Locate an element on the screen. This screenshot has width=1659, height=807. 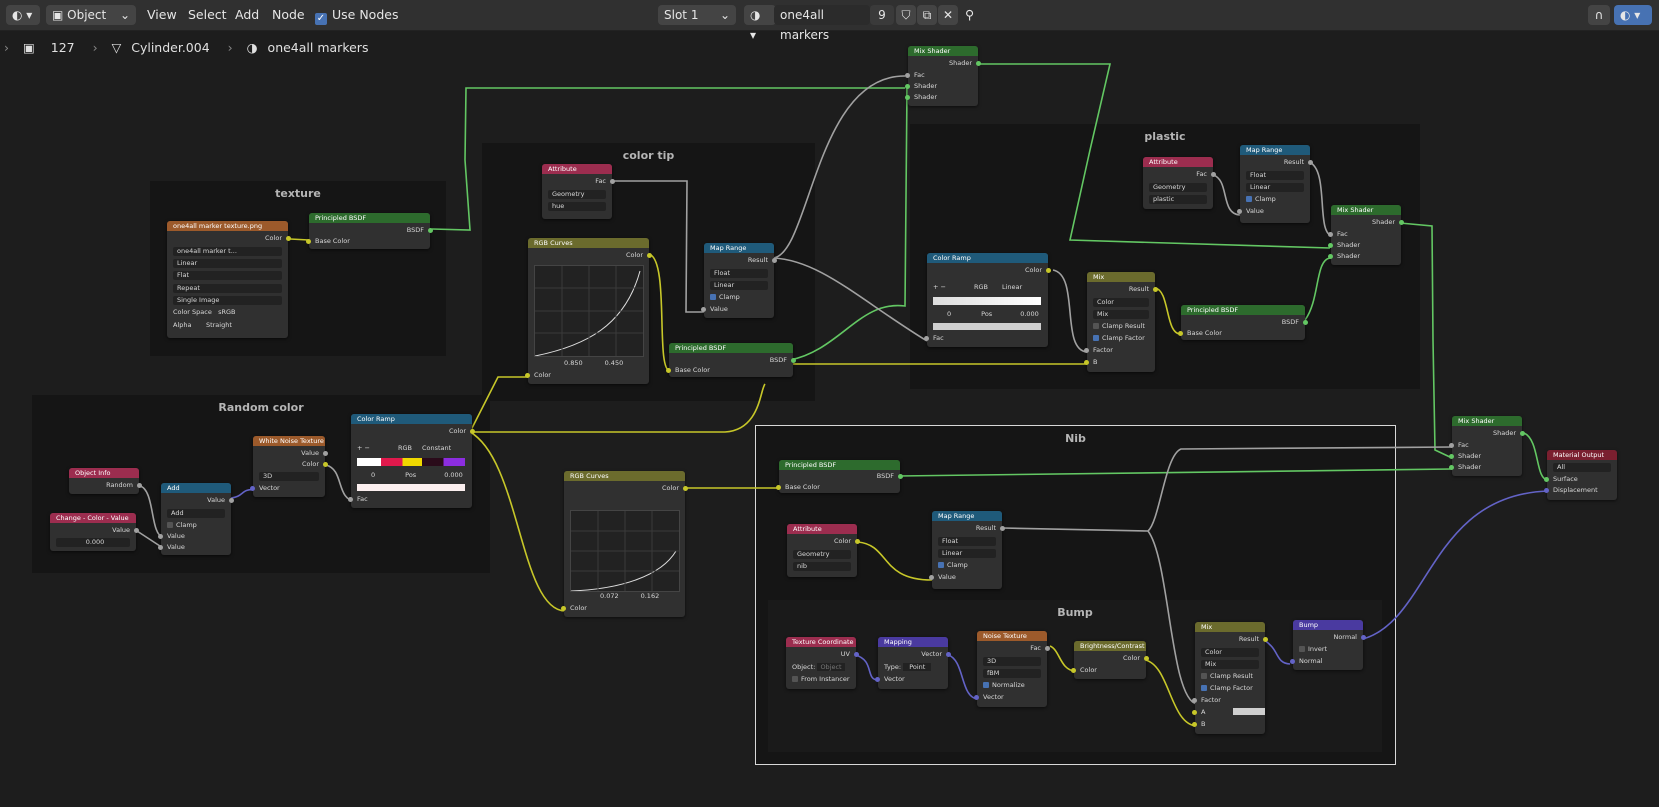
color-space-row: Color Space sRGB is located at coordinates (227, 312).